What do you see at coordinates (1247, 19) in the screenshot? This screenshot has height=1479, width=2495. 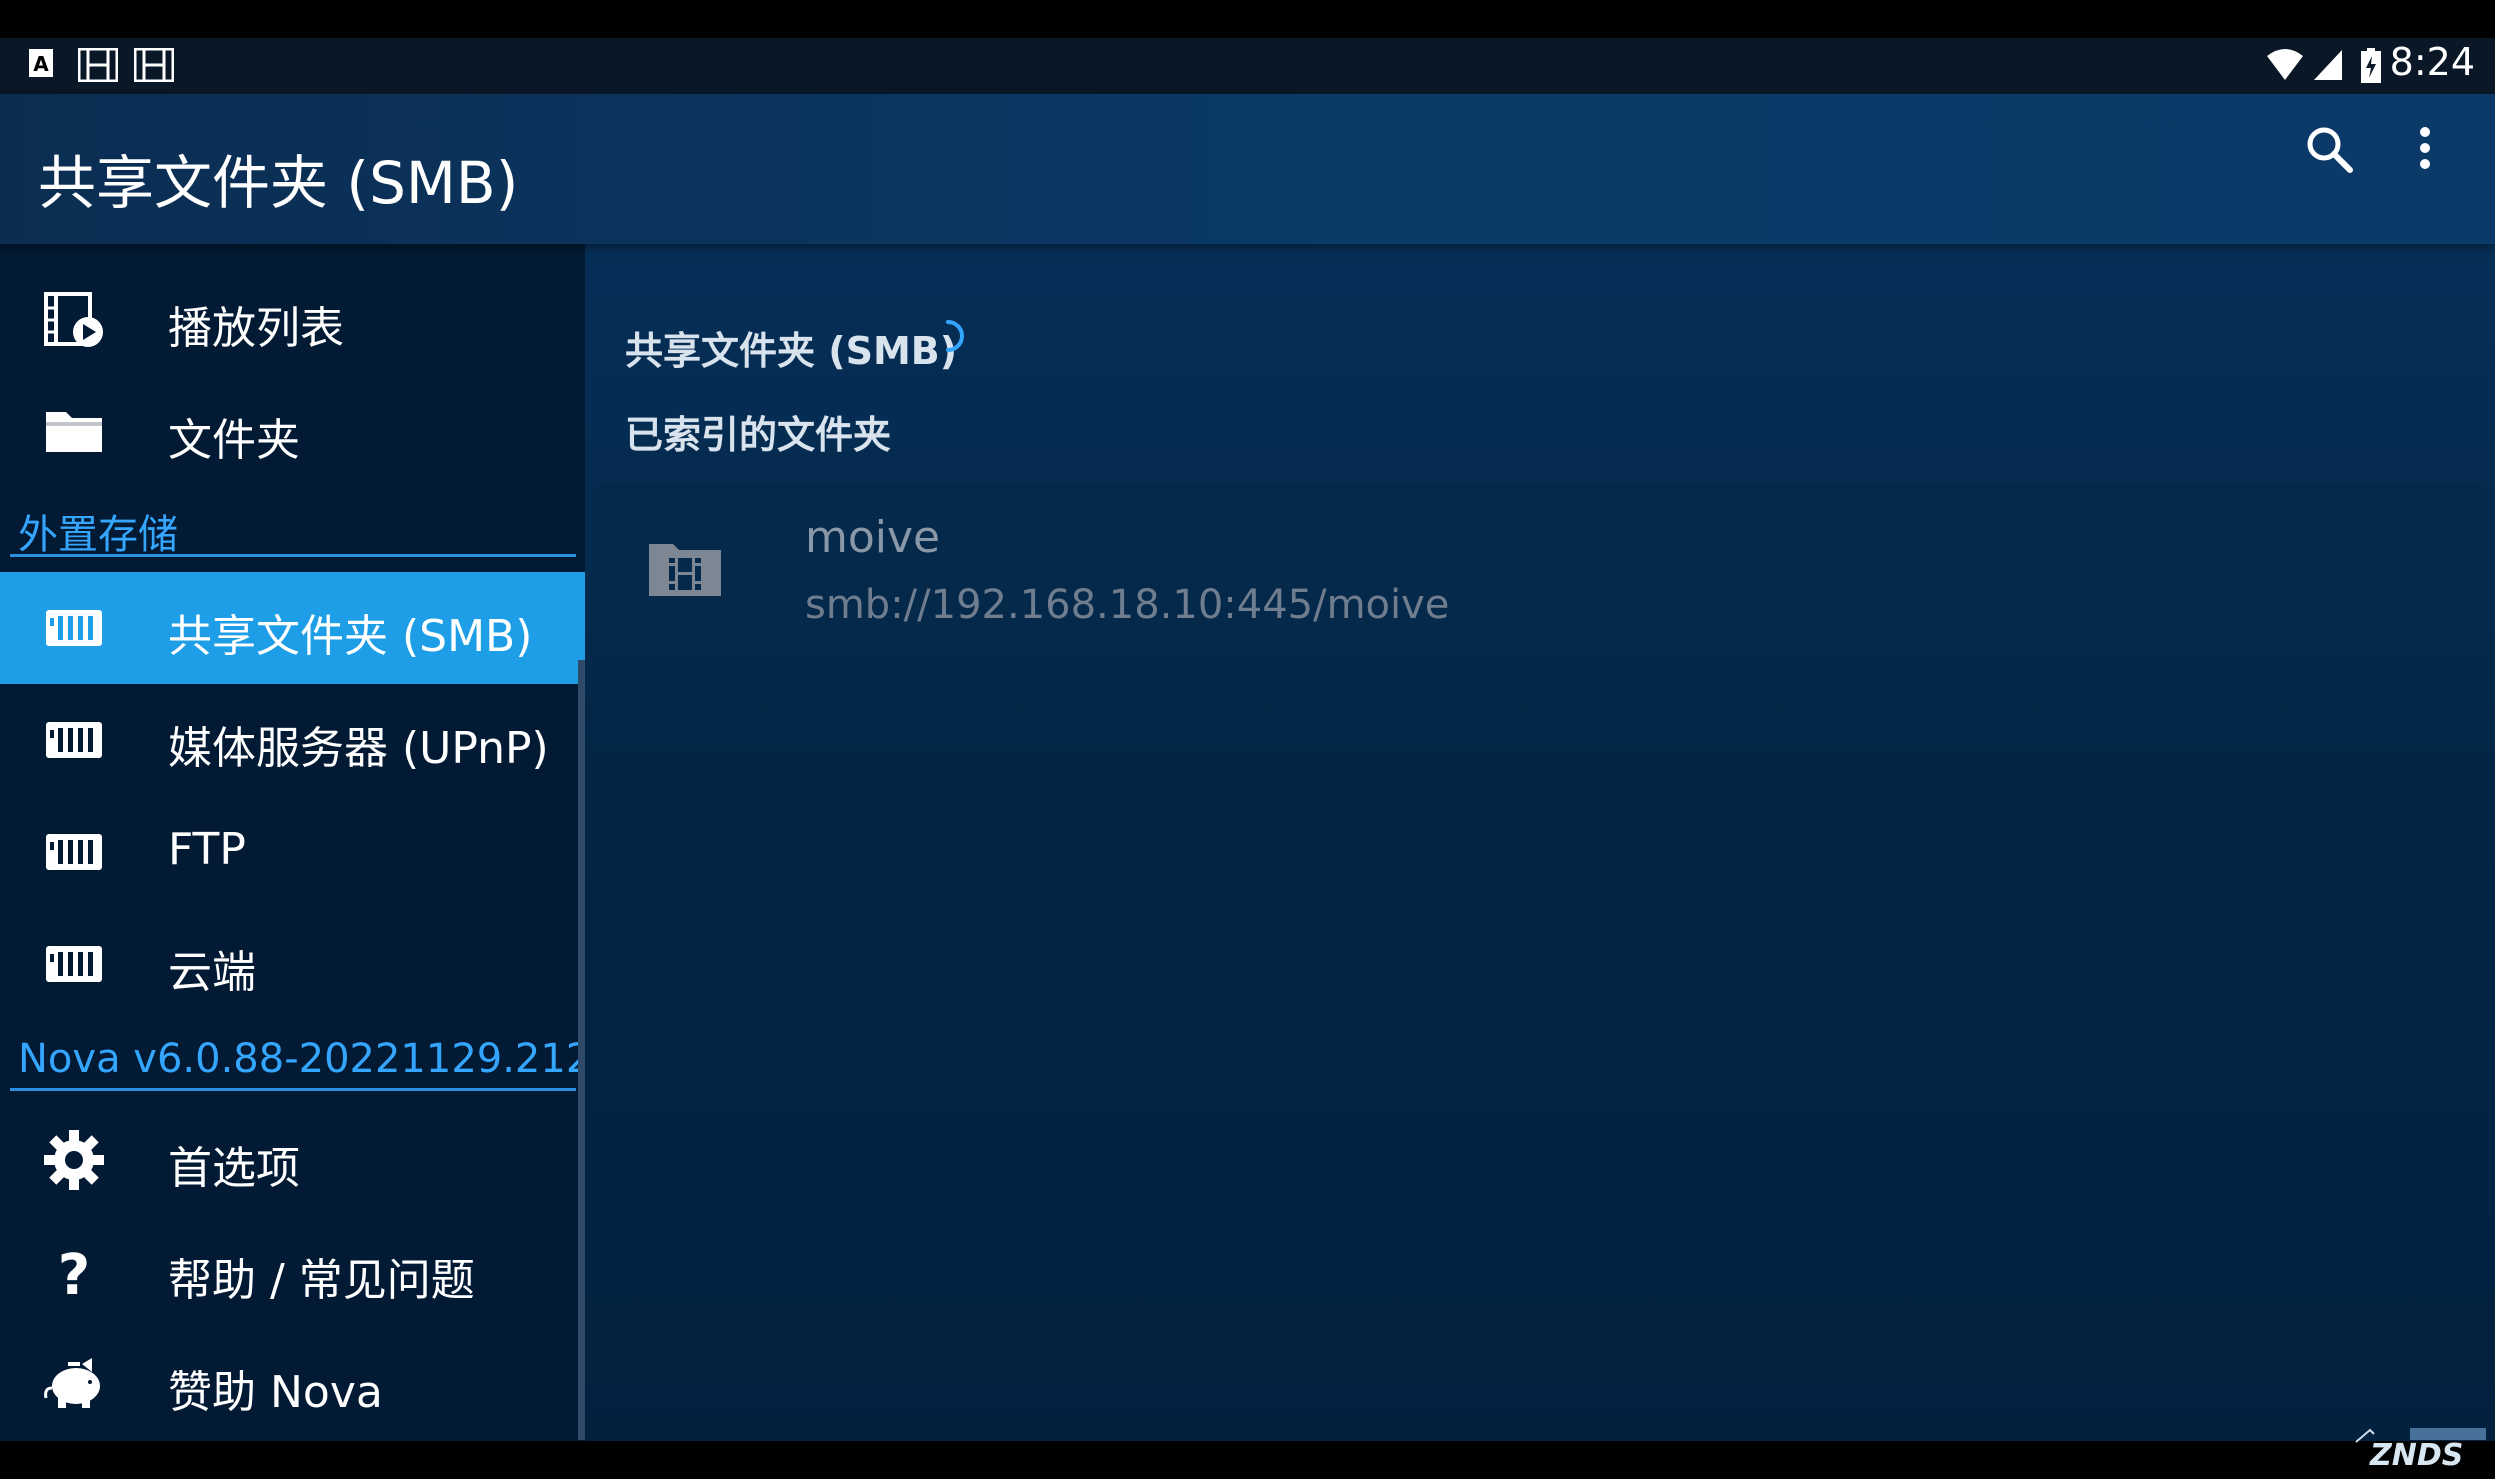 I see `status-bar-top-strip` at bounding box center [1247, 19].